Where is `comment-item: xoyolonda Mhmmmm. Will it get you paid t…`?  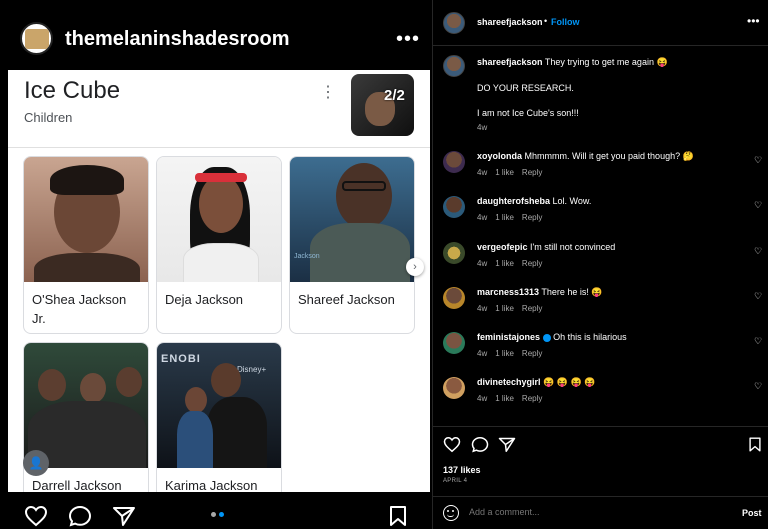 comment-item: xoyolonda Mhmmmm. Will it get you paid t… is located at coordinates (600, 168).